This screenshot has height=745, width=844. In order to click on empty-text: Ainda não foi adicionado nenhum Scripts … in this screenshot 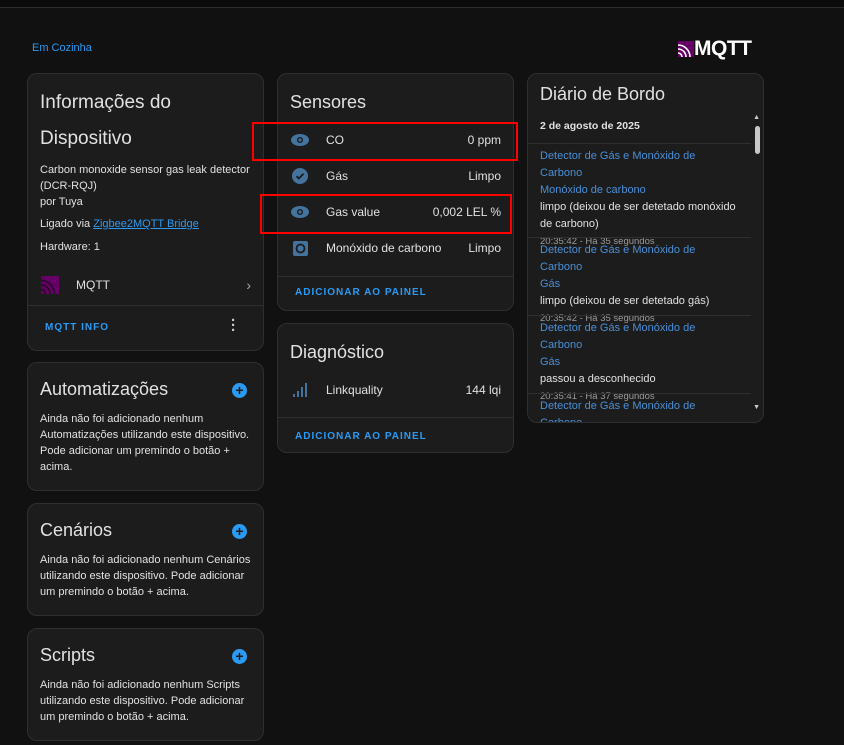, I will do `click(142, 701)`.